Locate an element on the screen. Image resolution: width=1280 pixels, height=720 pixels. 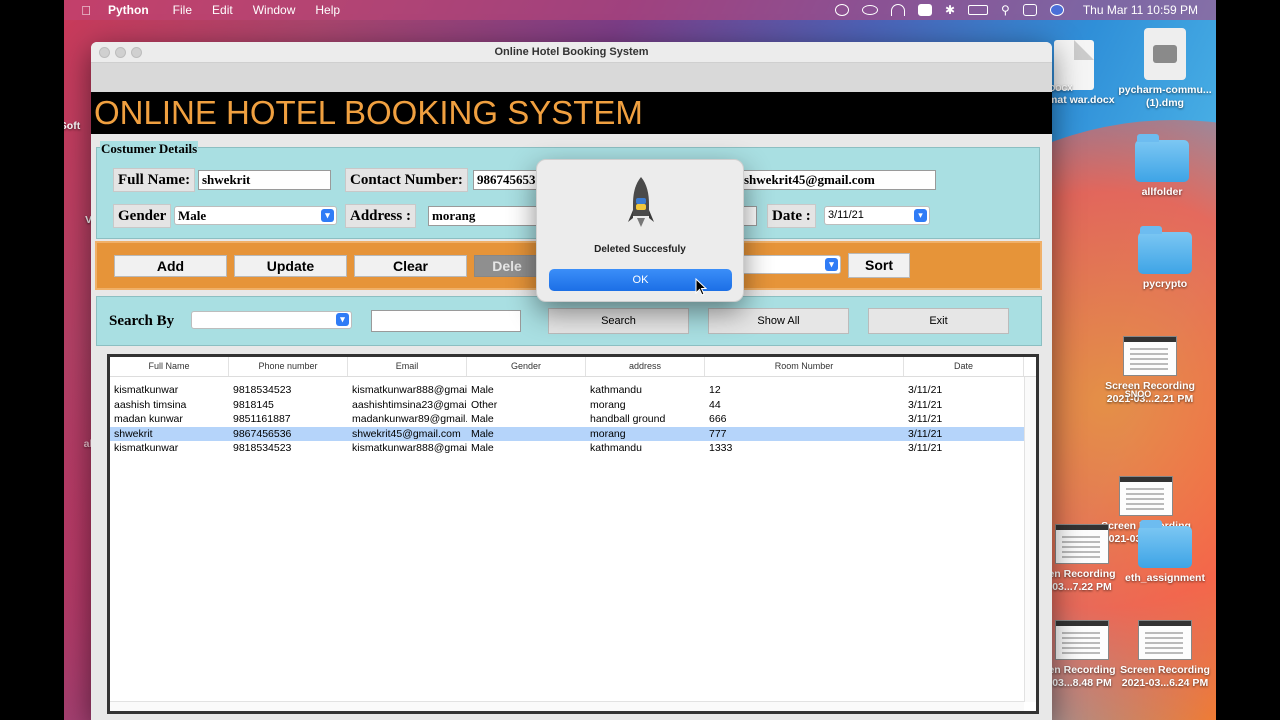
column-header-date: Date is located at coordinates (964, 366).